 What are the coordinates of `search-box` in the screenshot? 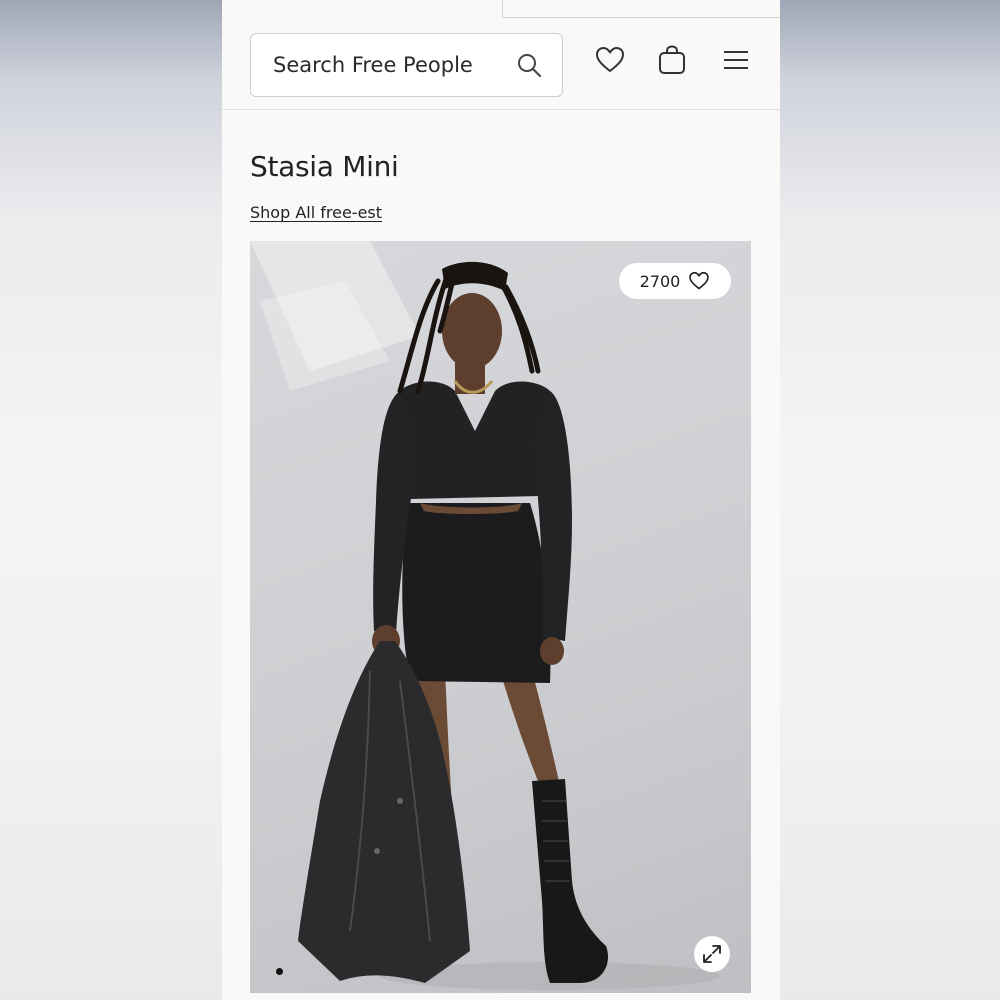 It's located at (406, 65).